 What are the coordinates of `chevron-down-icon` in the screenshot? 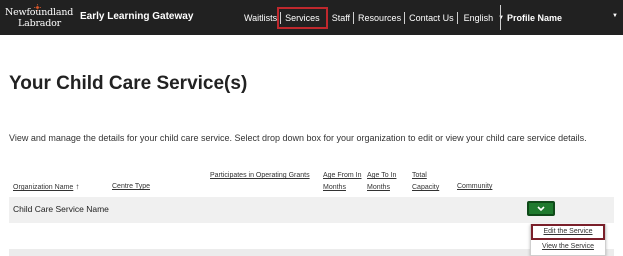 It's located at (541, 208).